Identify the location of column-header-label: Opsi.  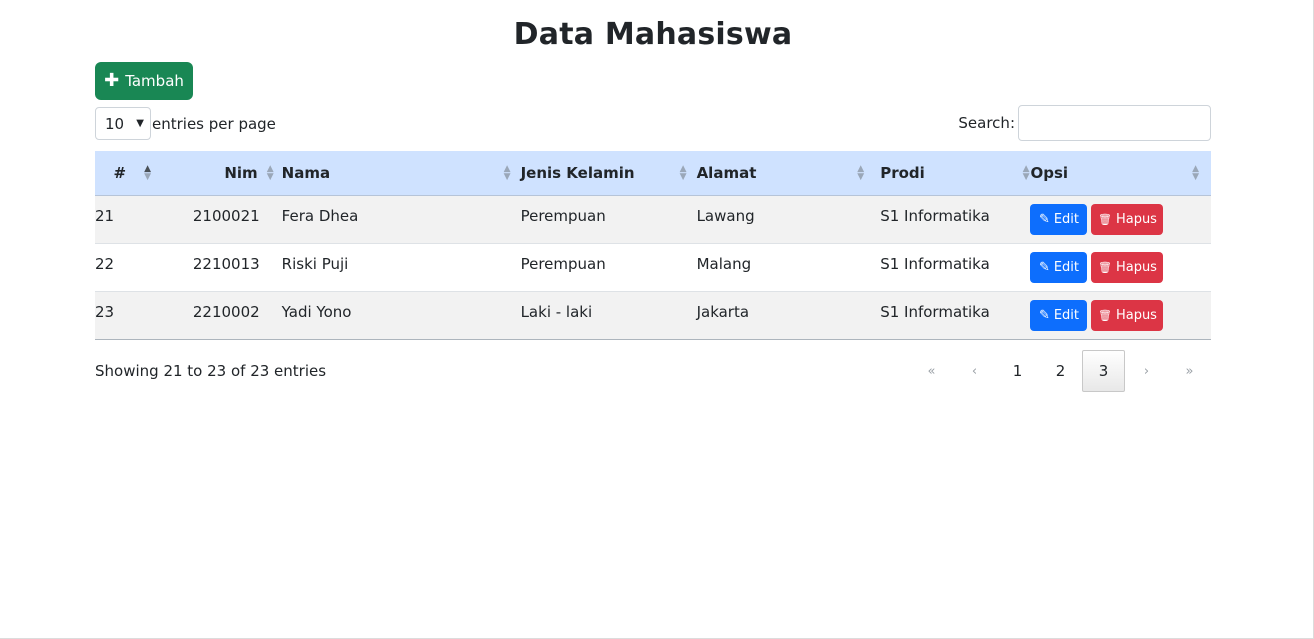
(1049, 172).